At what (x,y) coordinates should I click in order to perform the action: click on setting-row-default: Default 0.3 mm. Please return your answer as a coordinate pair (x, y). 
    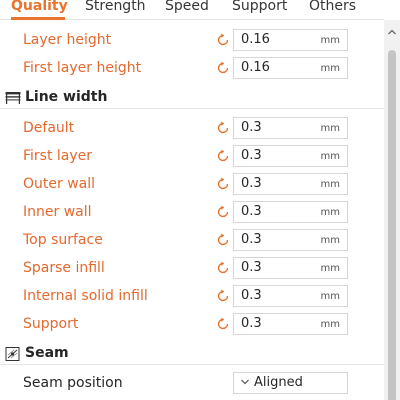
    Looking at the image, I should click on (192, 131).